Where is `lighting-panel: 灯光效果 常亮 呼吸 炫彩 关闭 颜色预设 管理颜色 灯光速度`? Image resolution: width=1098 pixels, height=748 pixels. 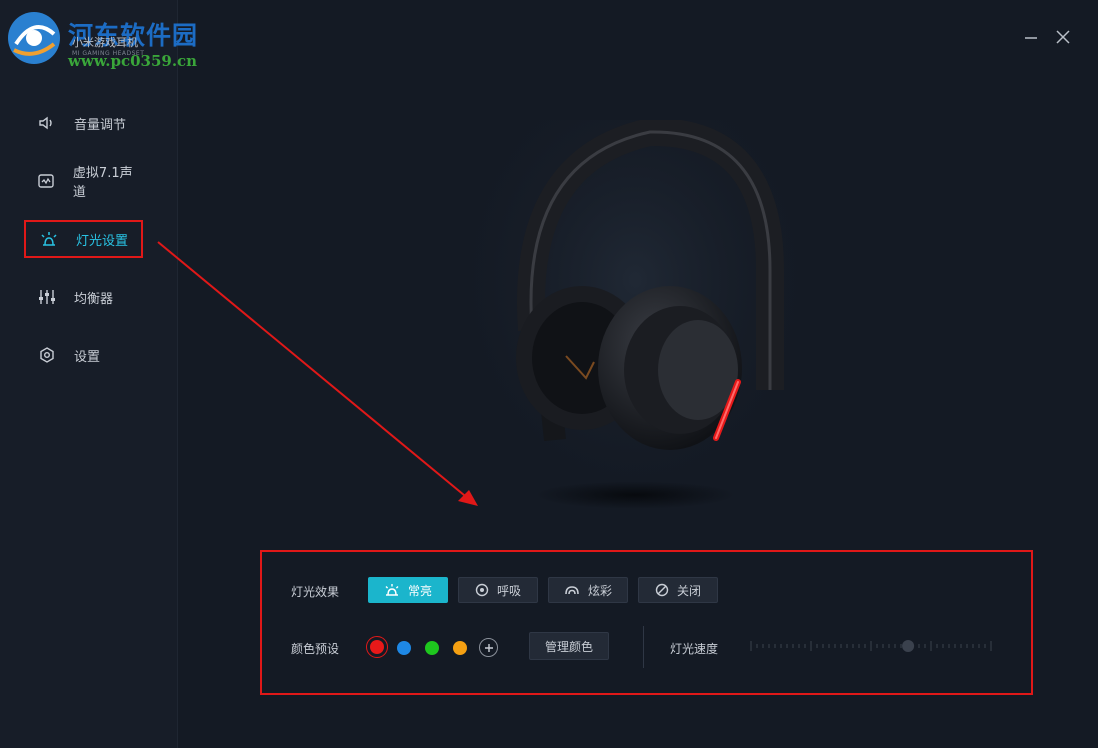 lighting-panel: 灯光效果 常亮 呼吸 炫彩 关闭 颜色预设 管理颜色 灯光速度 is located at coordinates (646, 622).